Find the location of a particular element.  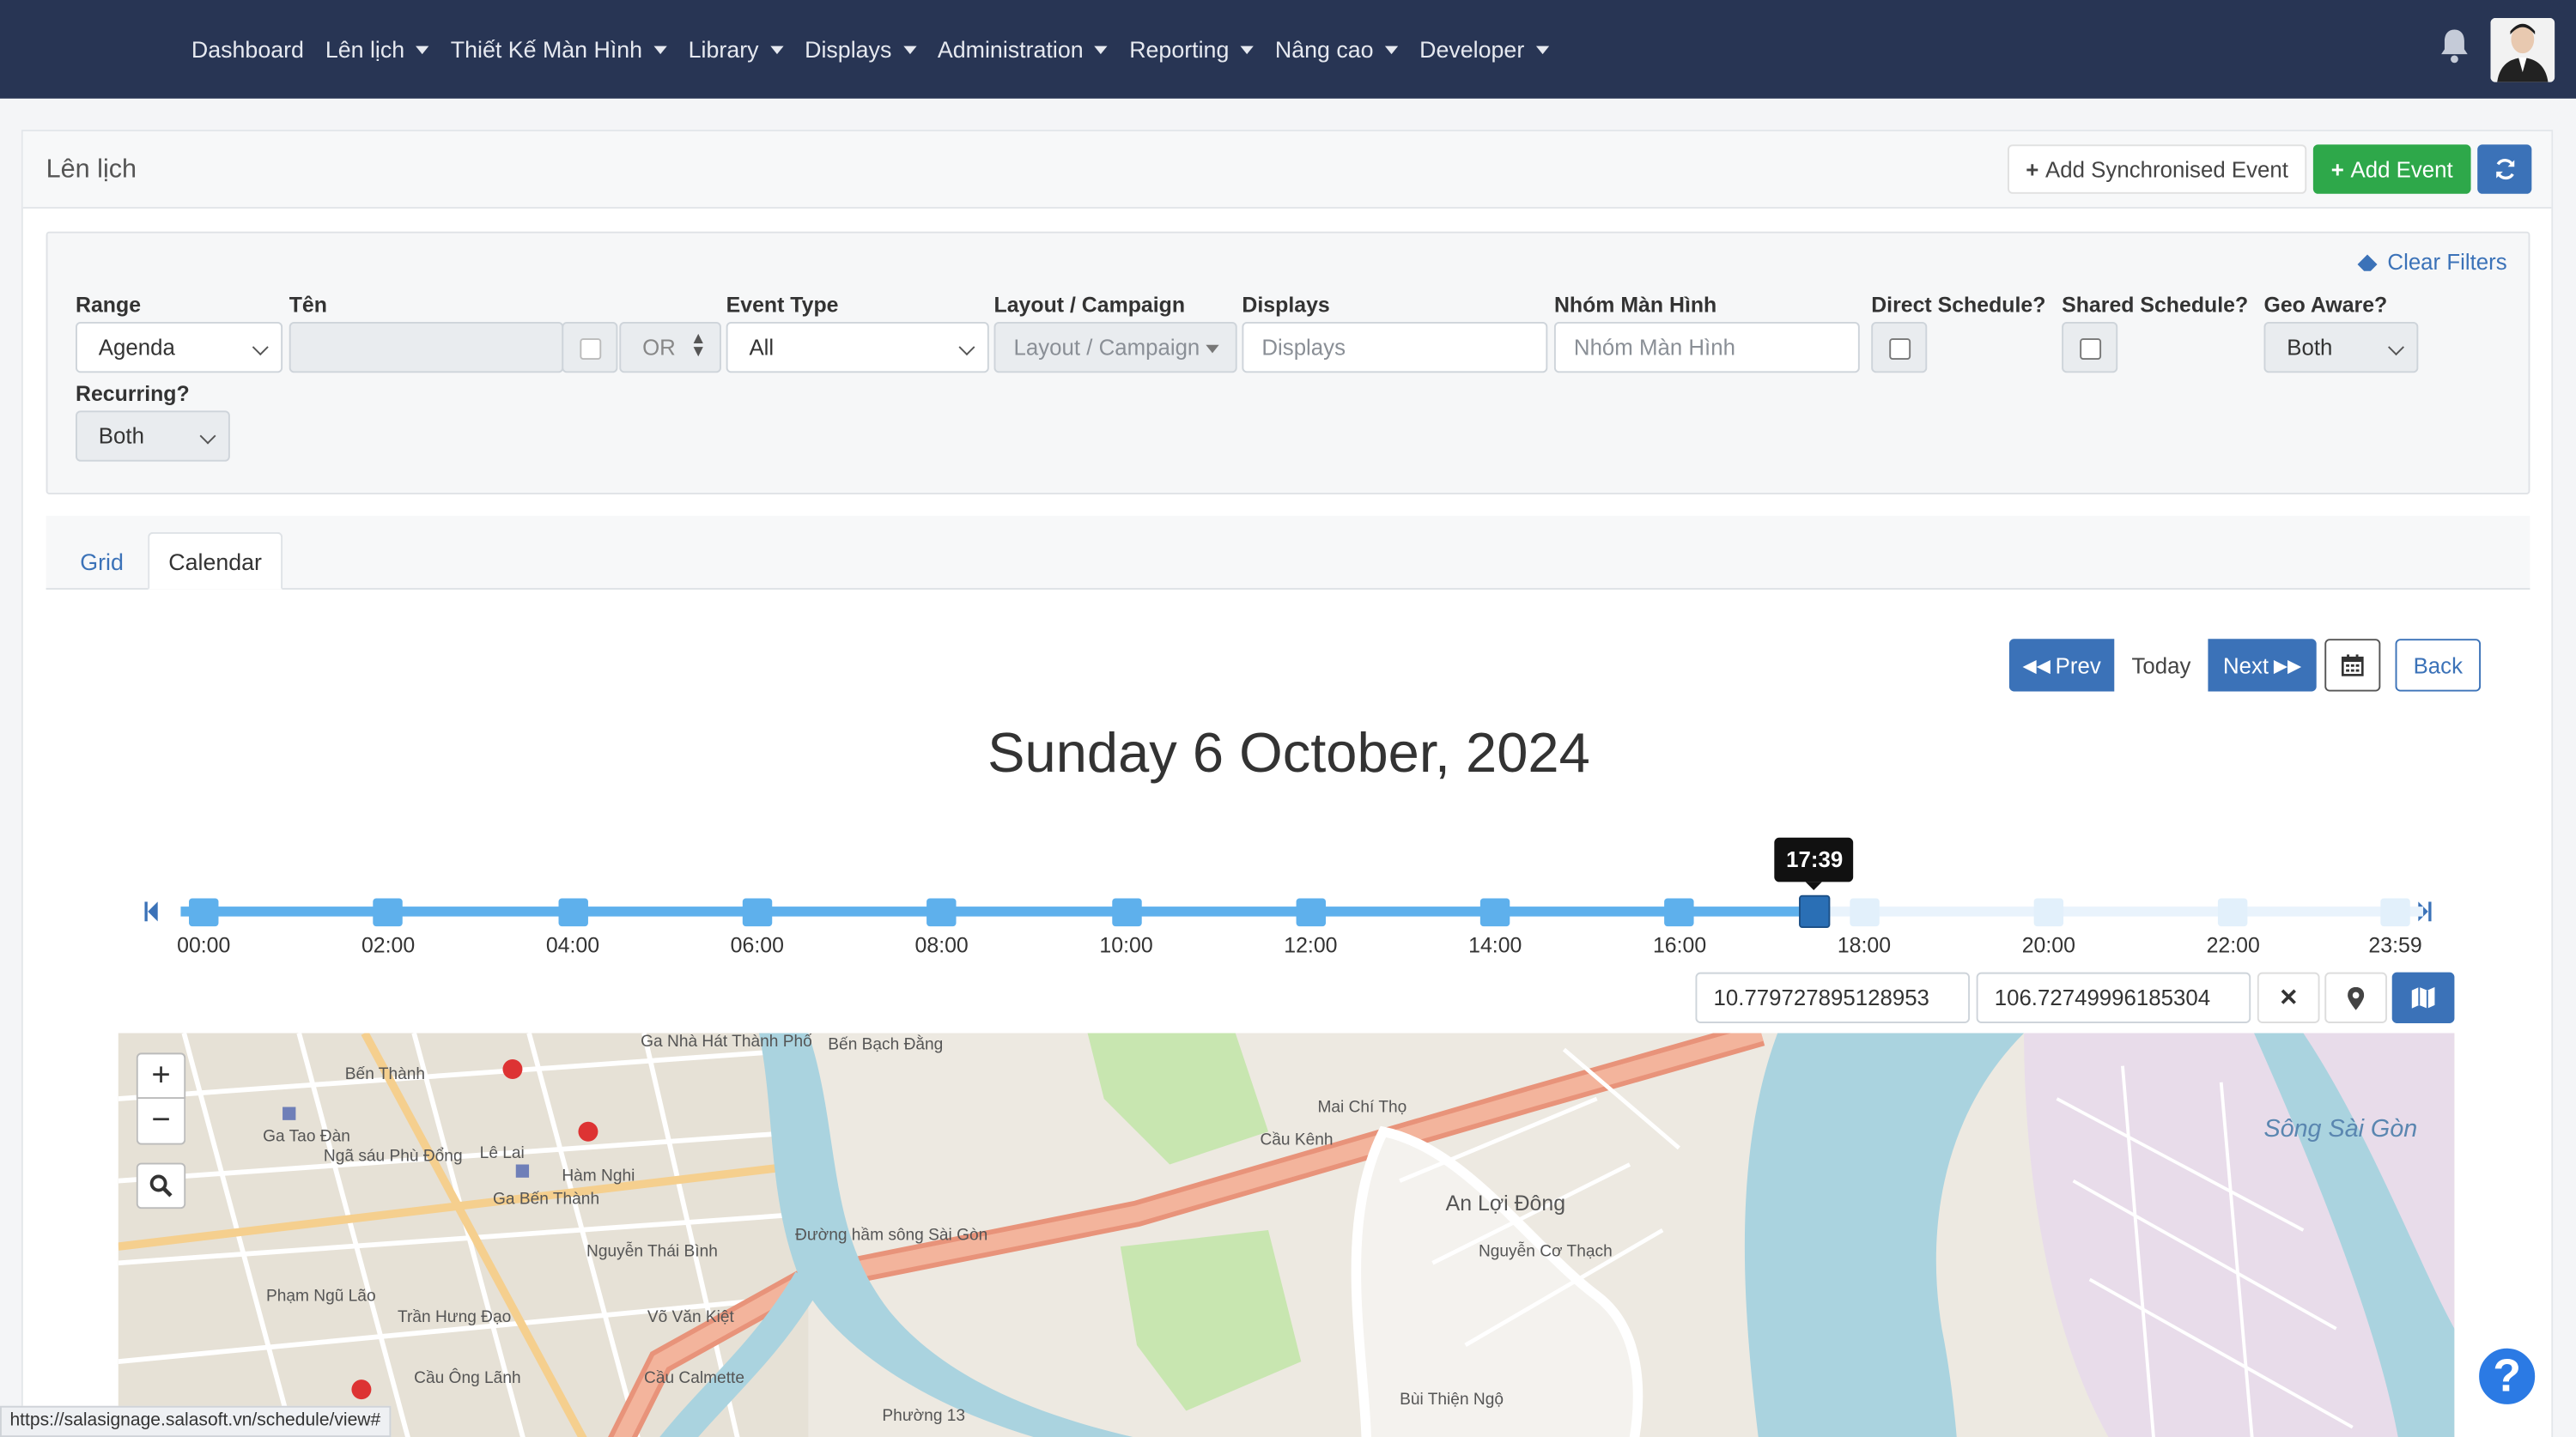

close-icon: ✕ is located at coordinates (2288, 997).